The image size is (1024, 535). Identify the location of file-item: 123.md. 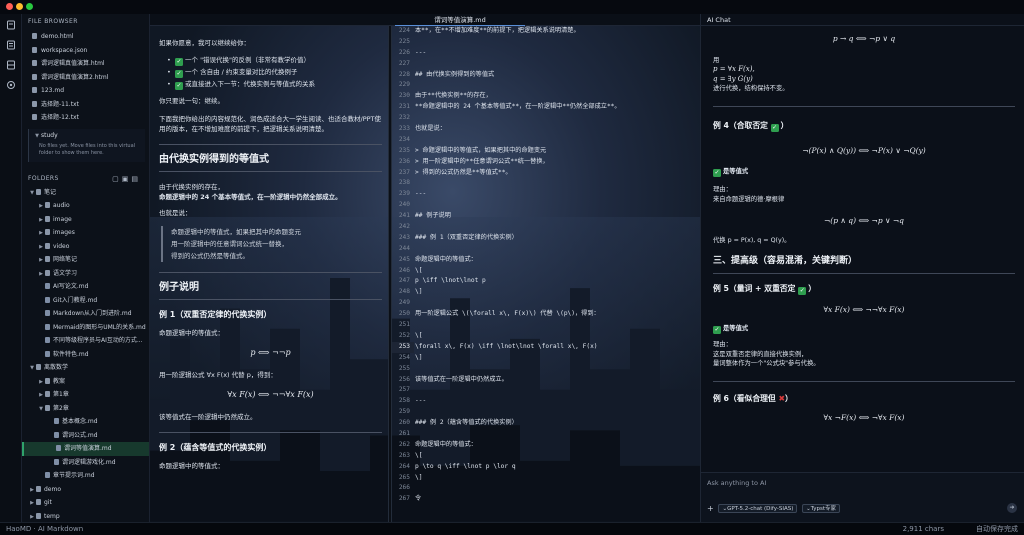
(85, 91).